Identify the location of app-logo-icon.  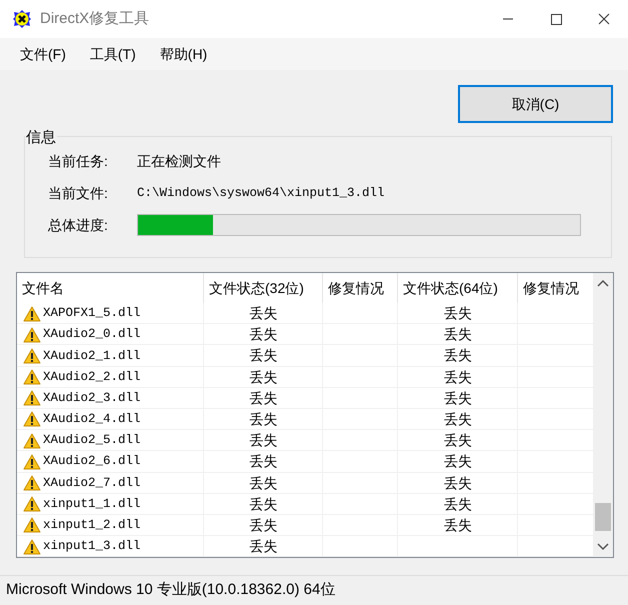
(22, 19).